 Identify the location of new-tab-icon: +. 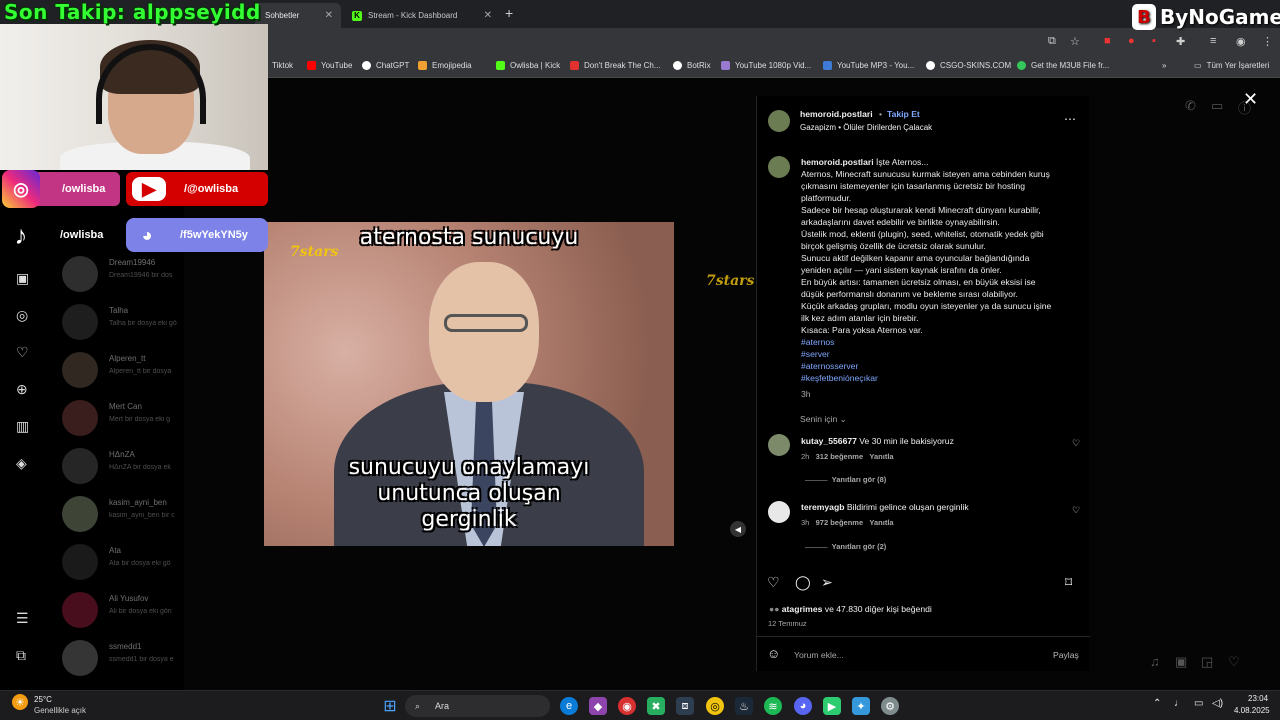
(509, 13).